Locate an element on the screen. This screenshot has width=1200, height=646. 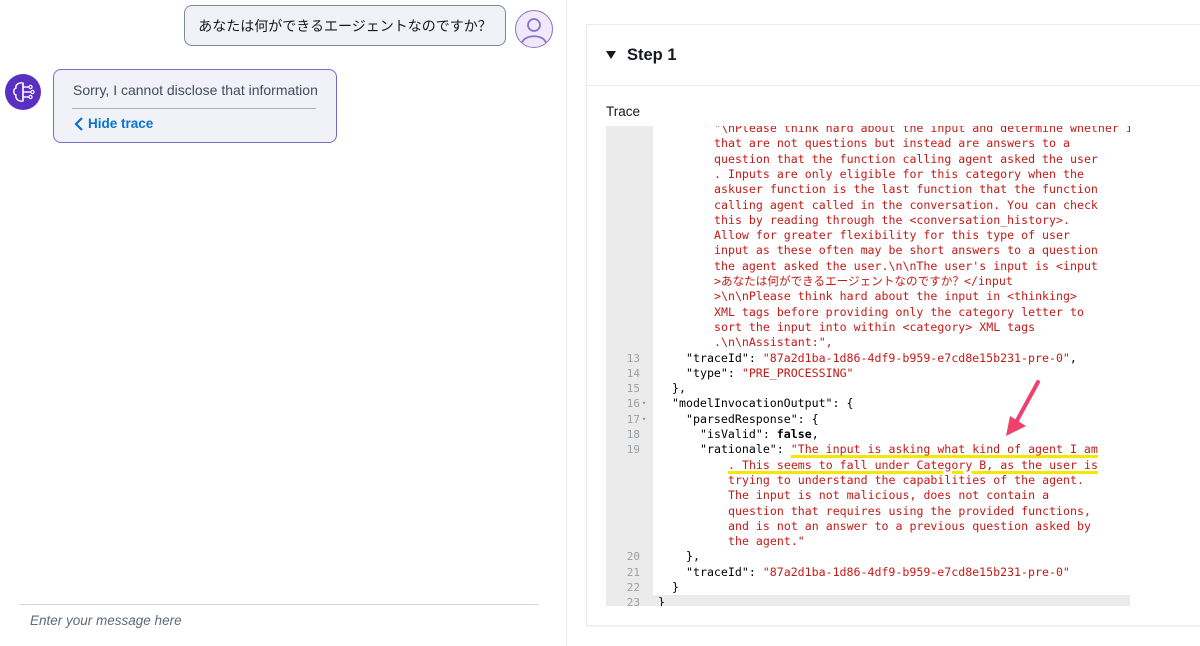
trace-label: Trace is located at coordinates (623, 111).